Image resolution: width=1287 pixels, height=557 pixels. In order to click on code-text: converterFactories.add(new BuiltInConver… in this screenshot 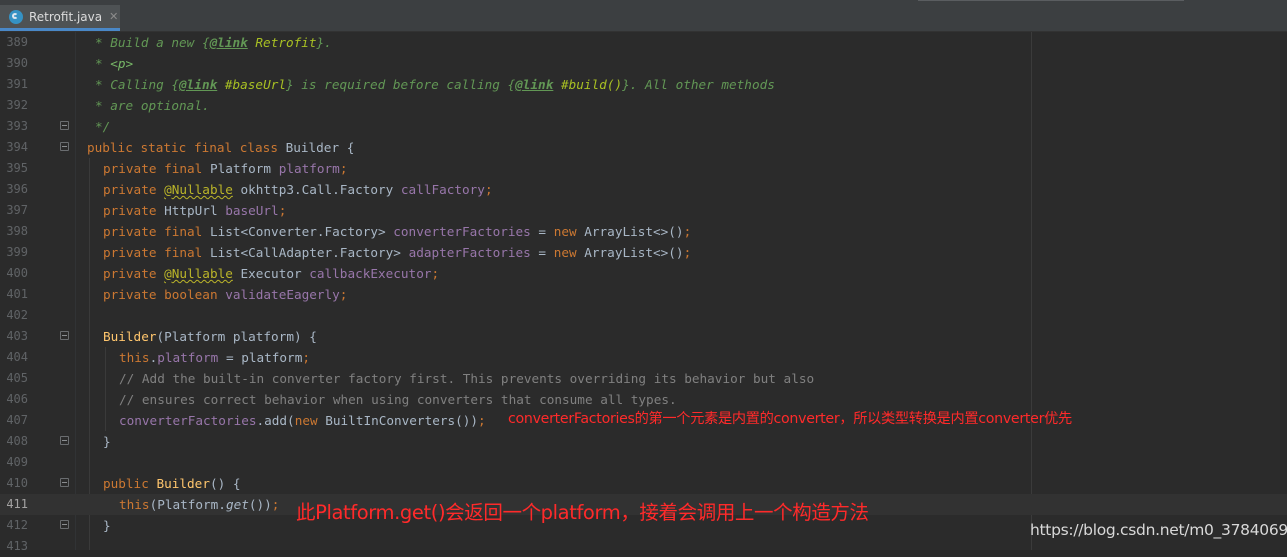, I will do `click(302, 420)`.